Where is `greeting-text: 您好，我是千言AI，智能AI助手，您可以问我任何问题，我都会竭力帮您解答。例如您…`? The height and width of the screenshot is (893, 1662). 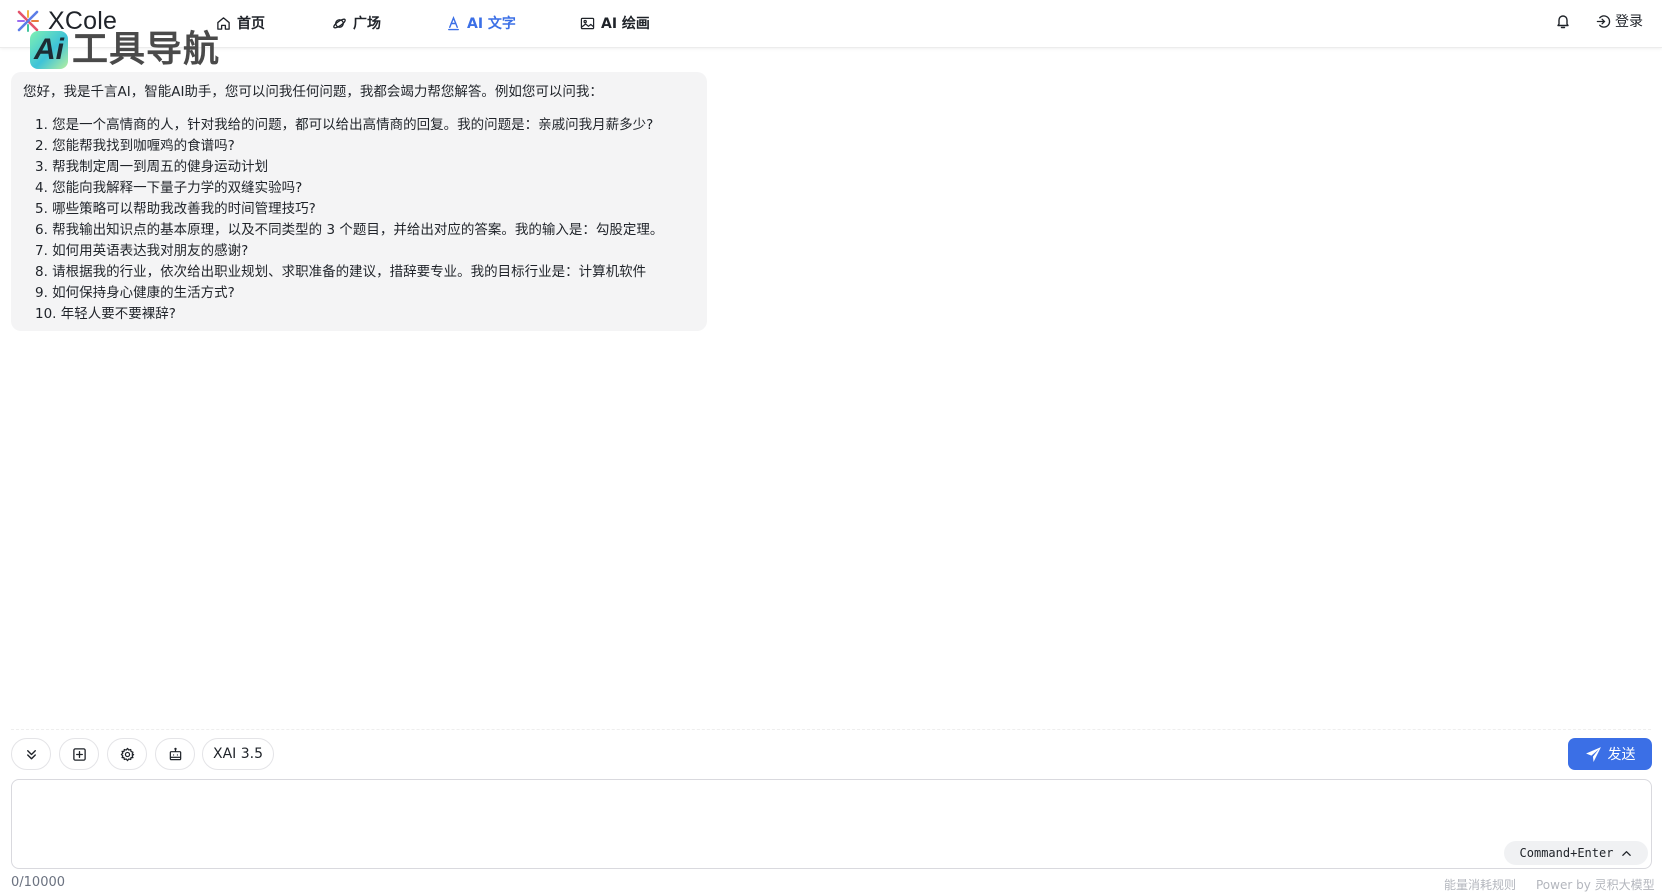 greeting-text: 您好，我是千言AI，智能AI助手，您可以问我任何问题，我都会竭力帮您解答。例如您… is located at coordinates (313, 92).